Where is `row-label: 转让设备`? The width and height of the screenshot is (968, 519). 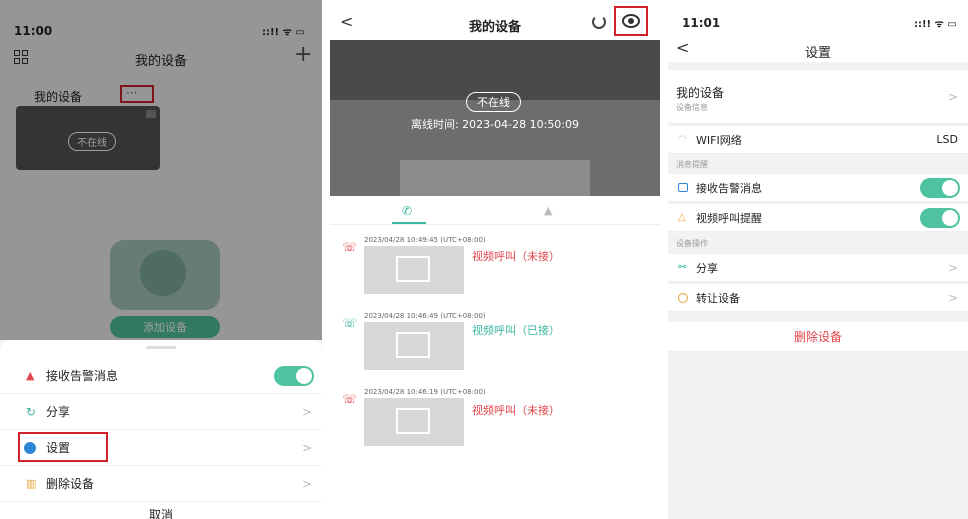 row-label: 转让设备 is located at coordinates (718, 298).